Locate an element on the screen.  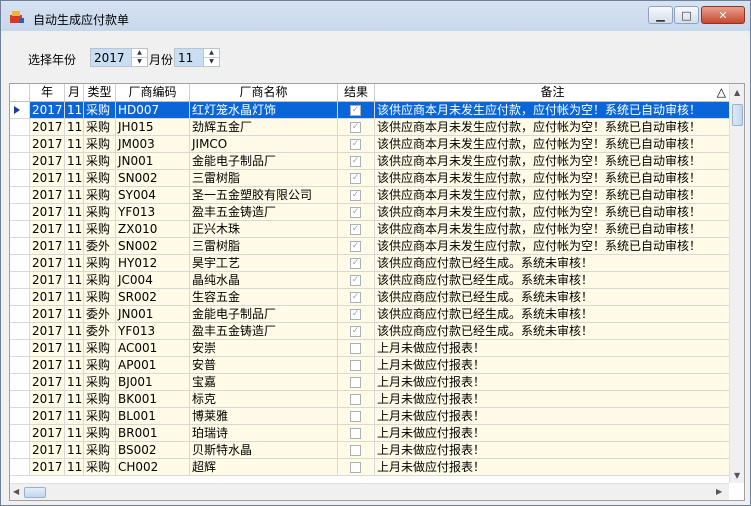
cell-name: JIMCO is located at coordinates (264, 144).